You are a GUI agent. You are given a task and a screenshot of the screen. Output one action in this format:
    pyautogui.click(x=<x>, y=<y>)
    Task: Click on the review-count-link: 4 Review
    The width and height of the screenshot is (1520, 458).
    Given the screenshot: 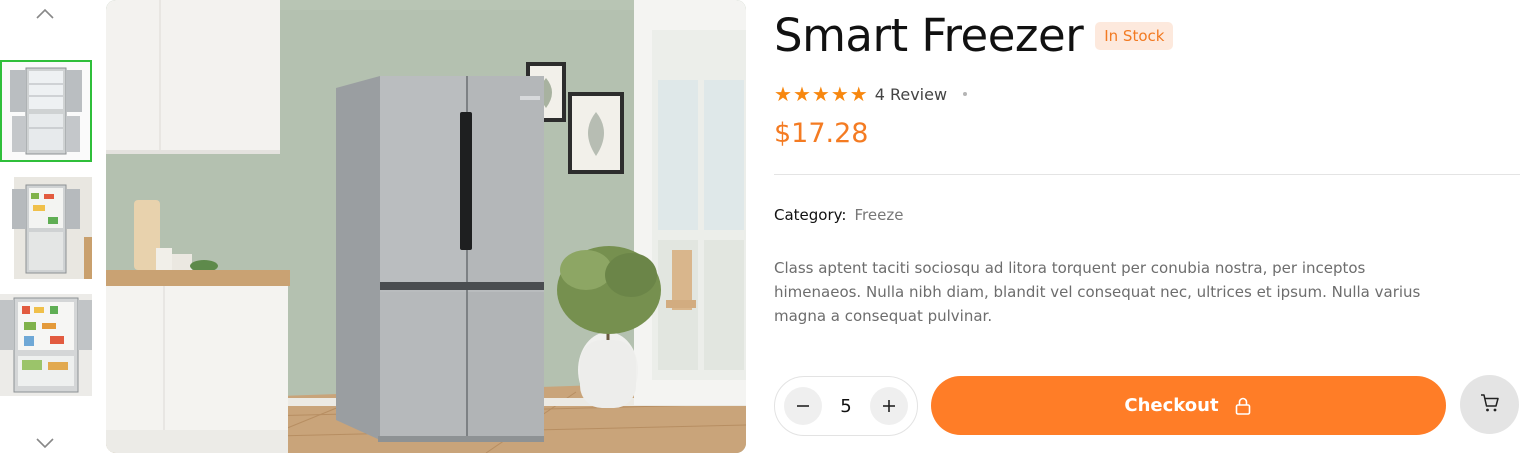 What is the action you would take?
    pyautogui.click(x=911, y=94)
    